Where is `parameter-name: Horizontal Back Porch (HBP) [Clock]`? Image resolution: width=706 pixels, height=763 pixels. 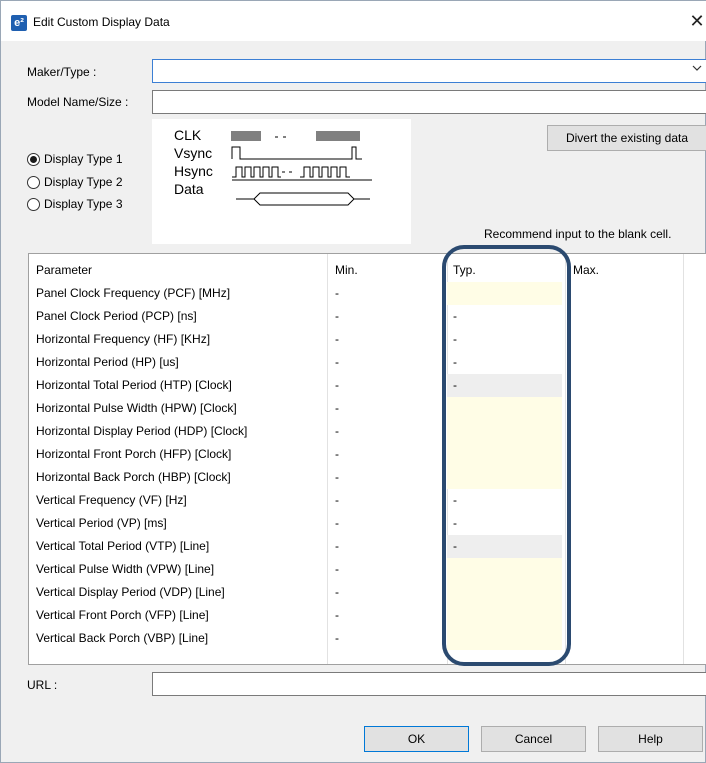
parameter-name: Horizontal Back Porch (HBP) [Clock] is located at coordinates (133, 477).